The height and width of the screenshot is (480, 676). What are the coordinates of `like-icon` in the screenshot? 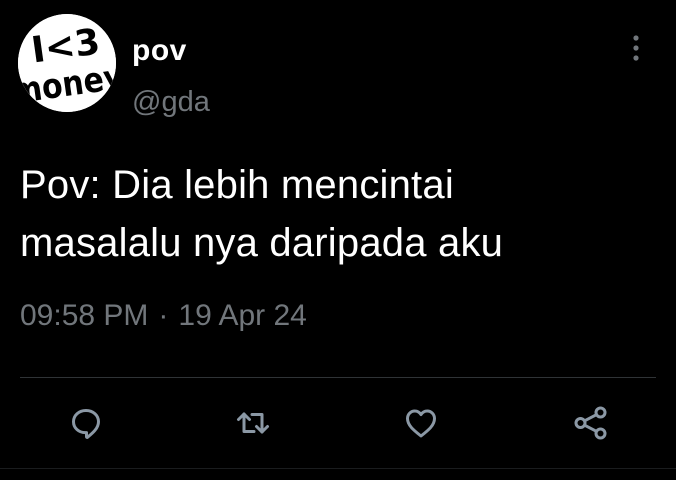 It's located at (421, 423).